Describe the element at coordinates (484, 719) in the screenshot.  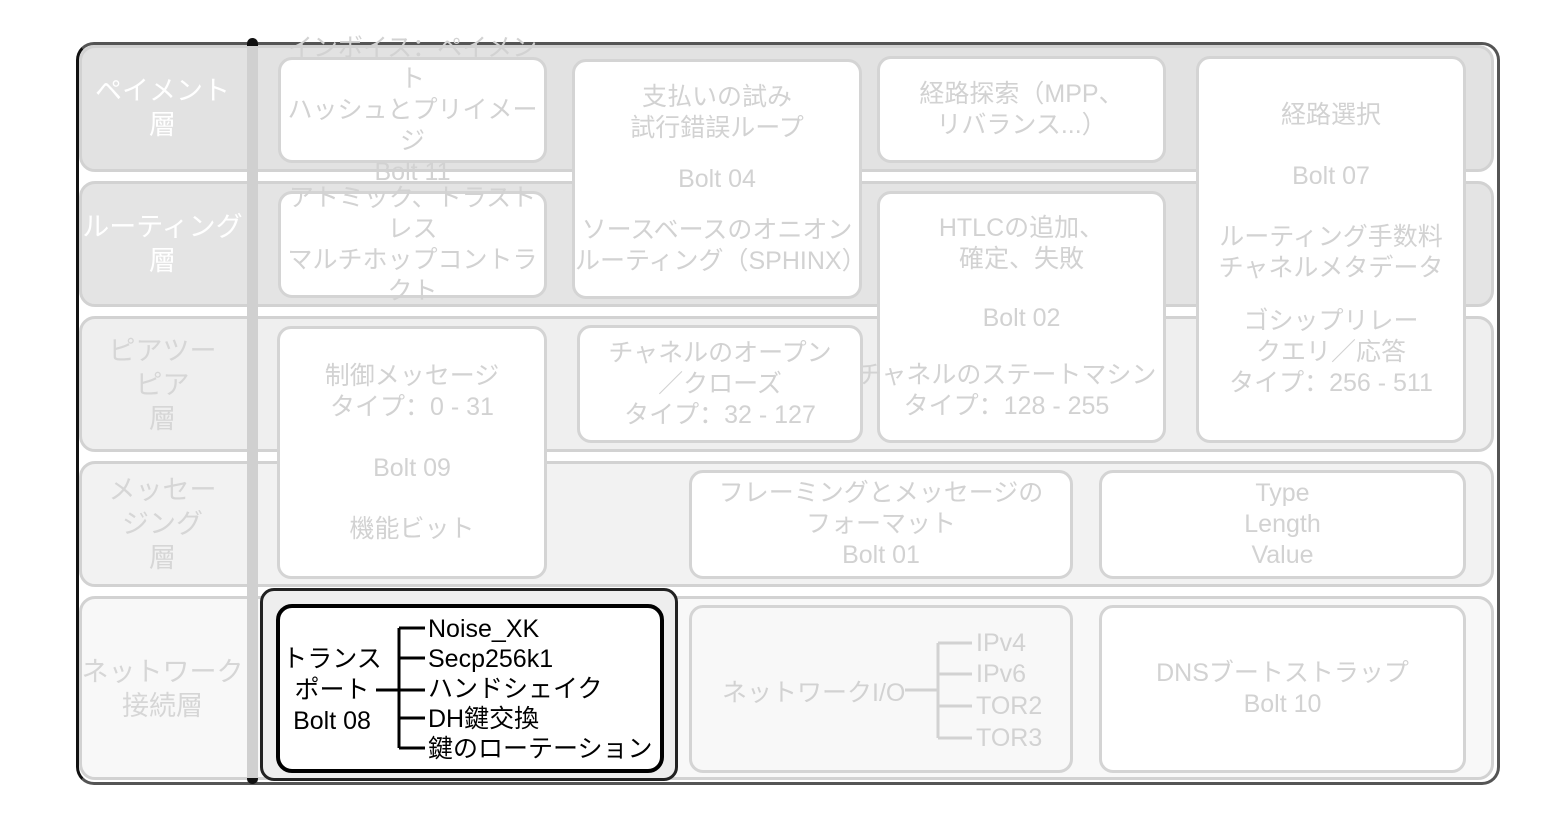
I see `transport-item: DH鍵交換` at that location.